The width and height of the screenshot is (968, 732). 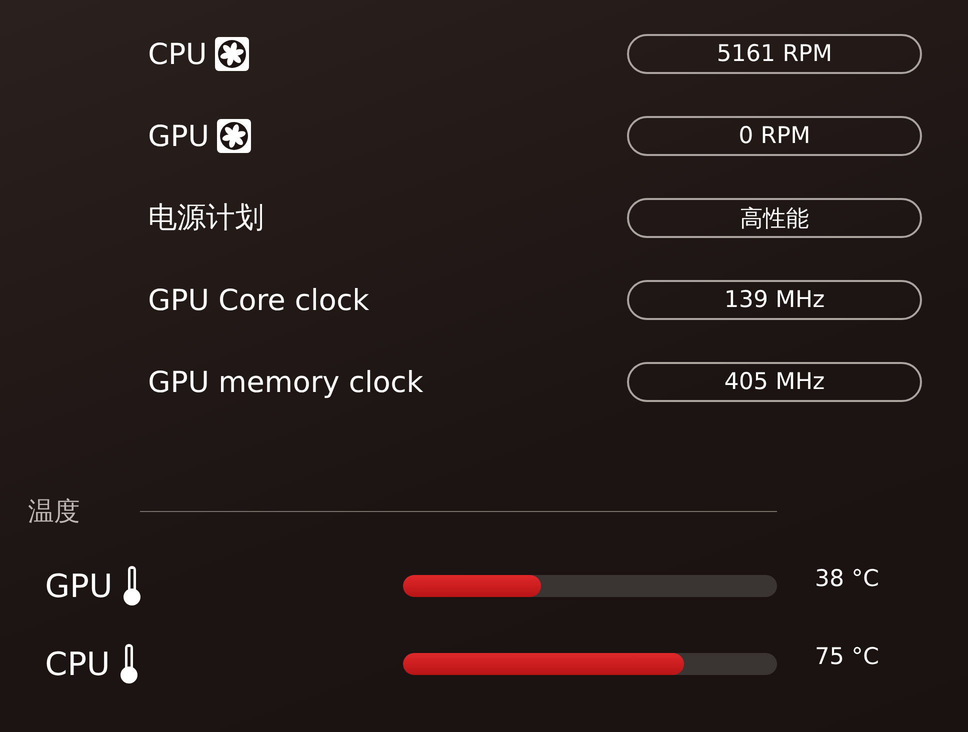 What do you see at coordinates (774, 300) in the screenshot?
I see `value-field: 139 MHz` at bounding box center [774, 300].